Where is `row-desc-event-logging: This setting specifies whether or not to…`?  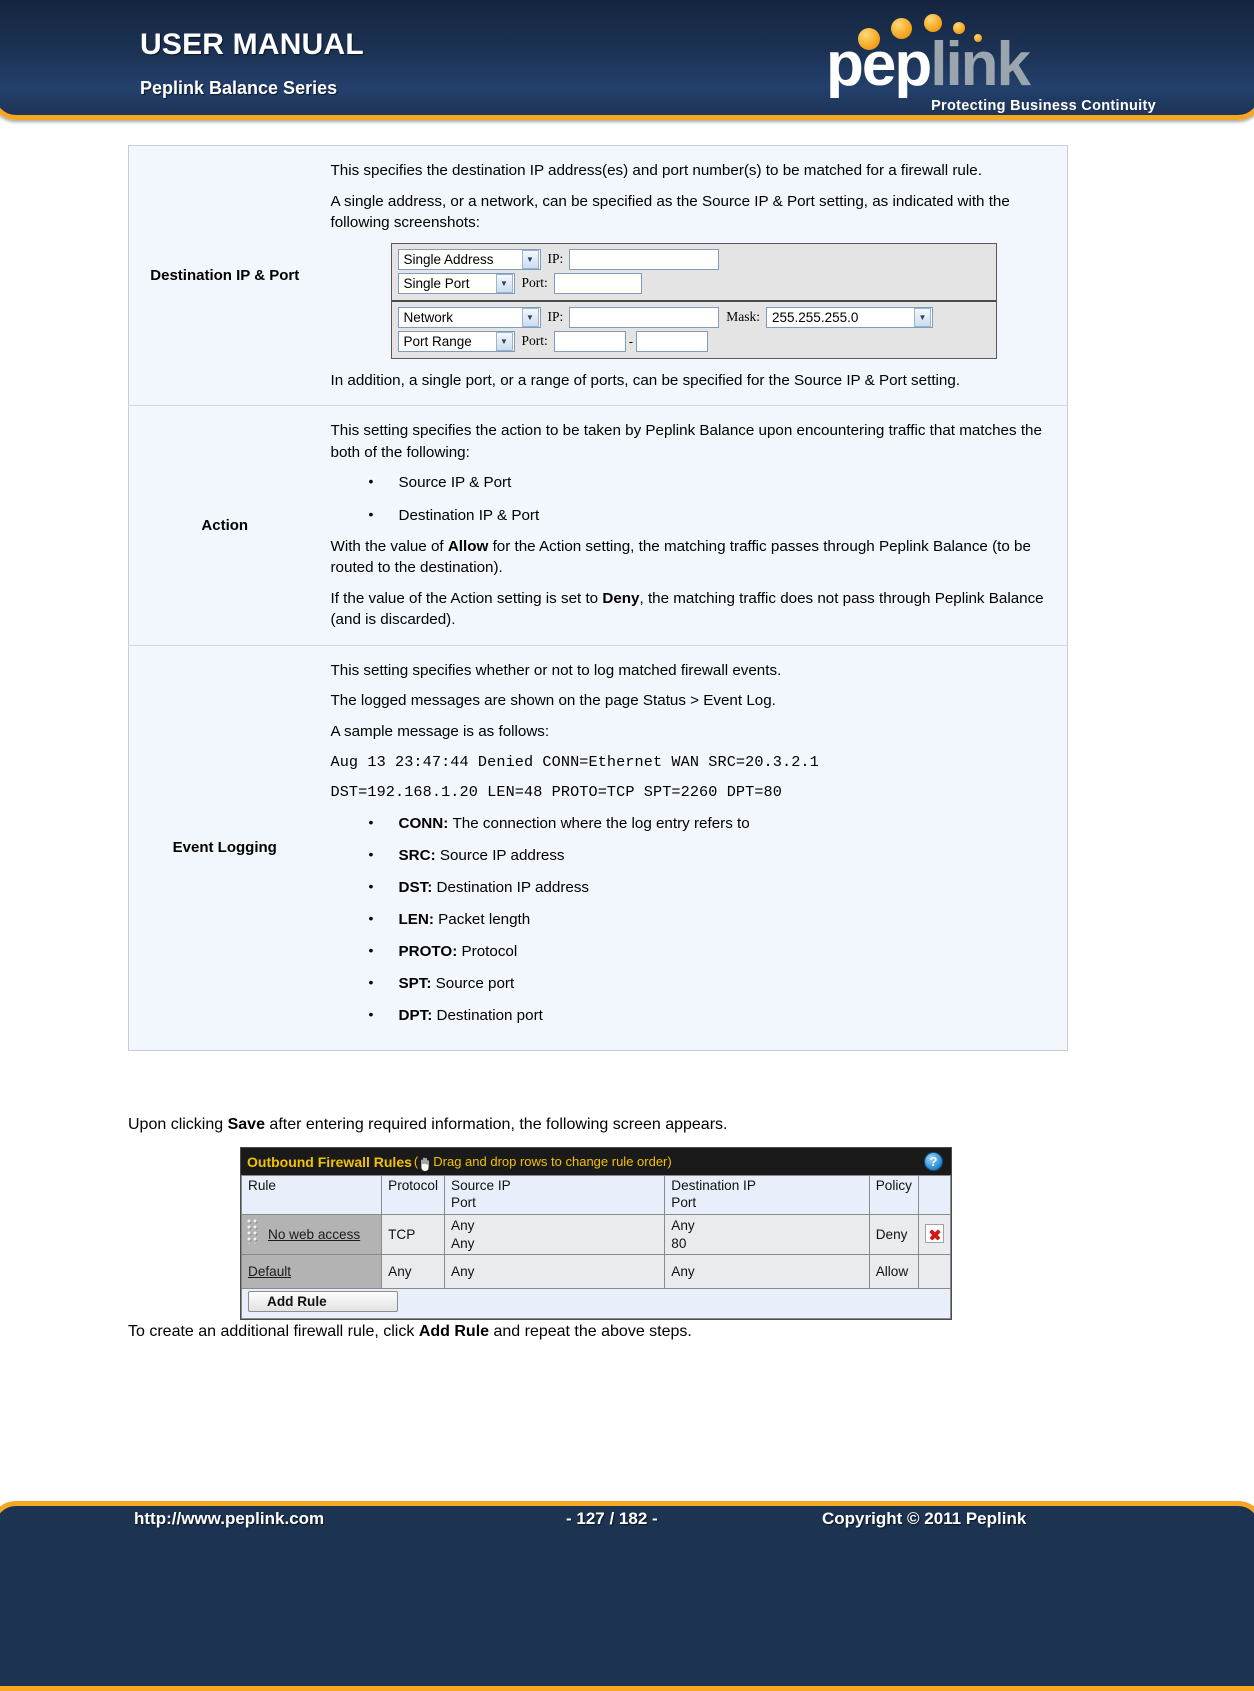
row-desc-event-logging: This setting specifies whether or not to… is located at coordinates (694, 847).